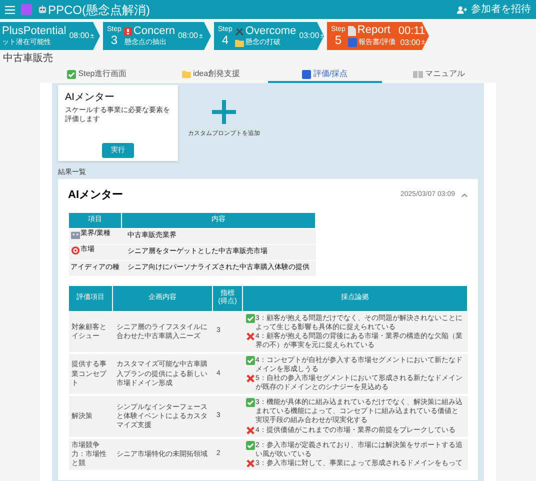 The image size is (536, 481). I want to click on building-icon, so click(75, 234).